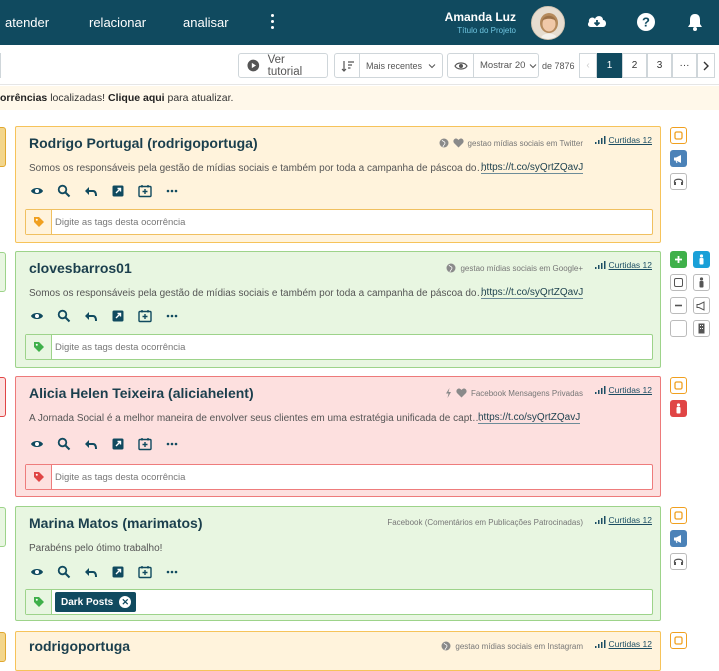 This screenshot has height=671, width=719. I want to click on page-3-button: 3, so click(659, 65).